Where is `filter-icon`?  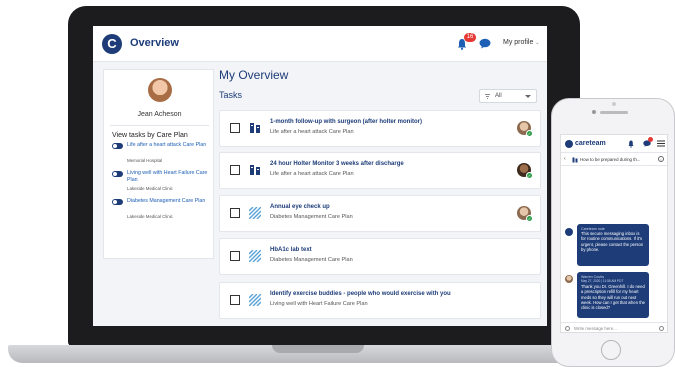 filter-icon is located at coordinates (487, 96).